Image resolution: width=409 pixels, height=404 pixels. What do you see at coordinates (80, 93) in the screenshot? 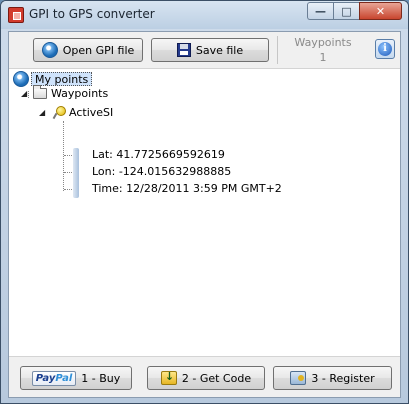
I see `tree-node-label: Waypoints` at bounding box center [80, 93].